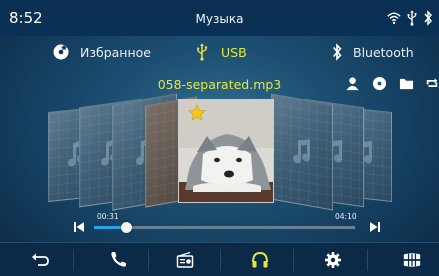 This screenshot has height=276, width=439. Describe the element at coordinates (224, 227) in the screenshot. I see `progress-bar` at that location.